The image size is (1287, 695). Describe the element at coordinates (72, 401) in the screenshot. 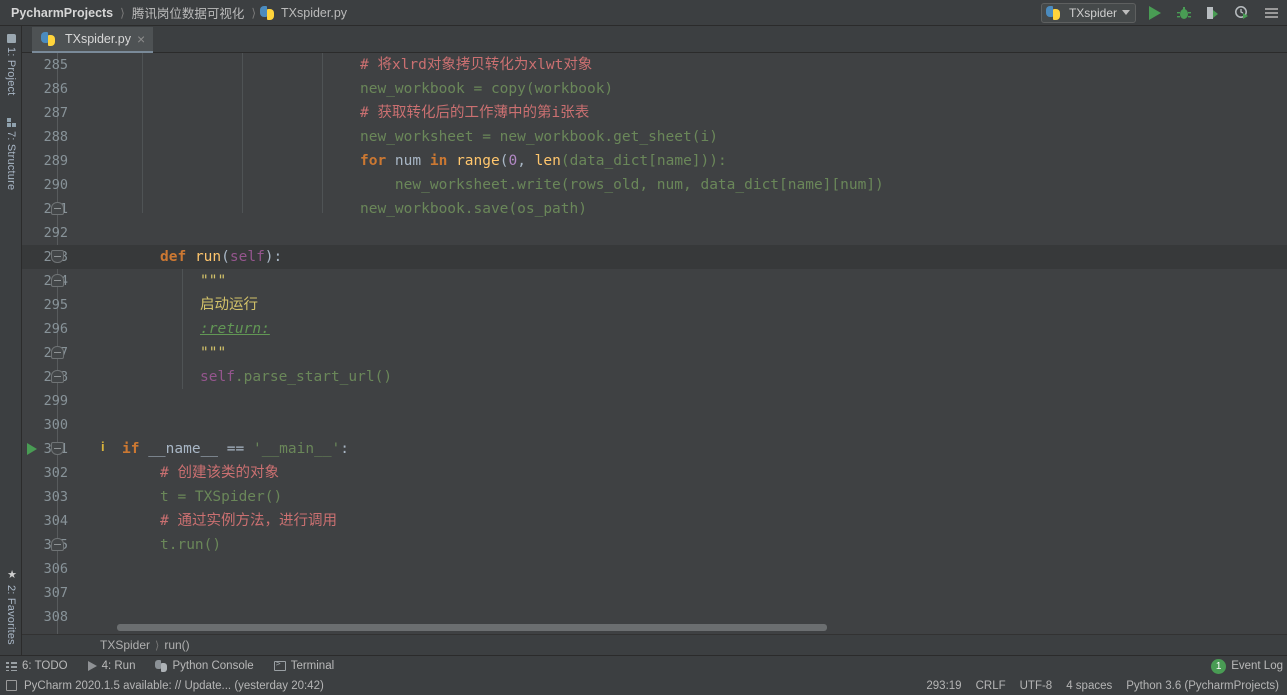

I see `gutter-row: 299` at that location.